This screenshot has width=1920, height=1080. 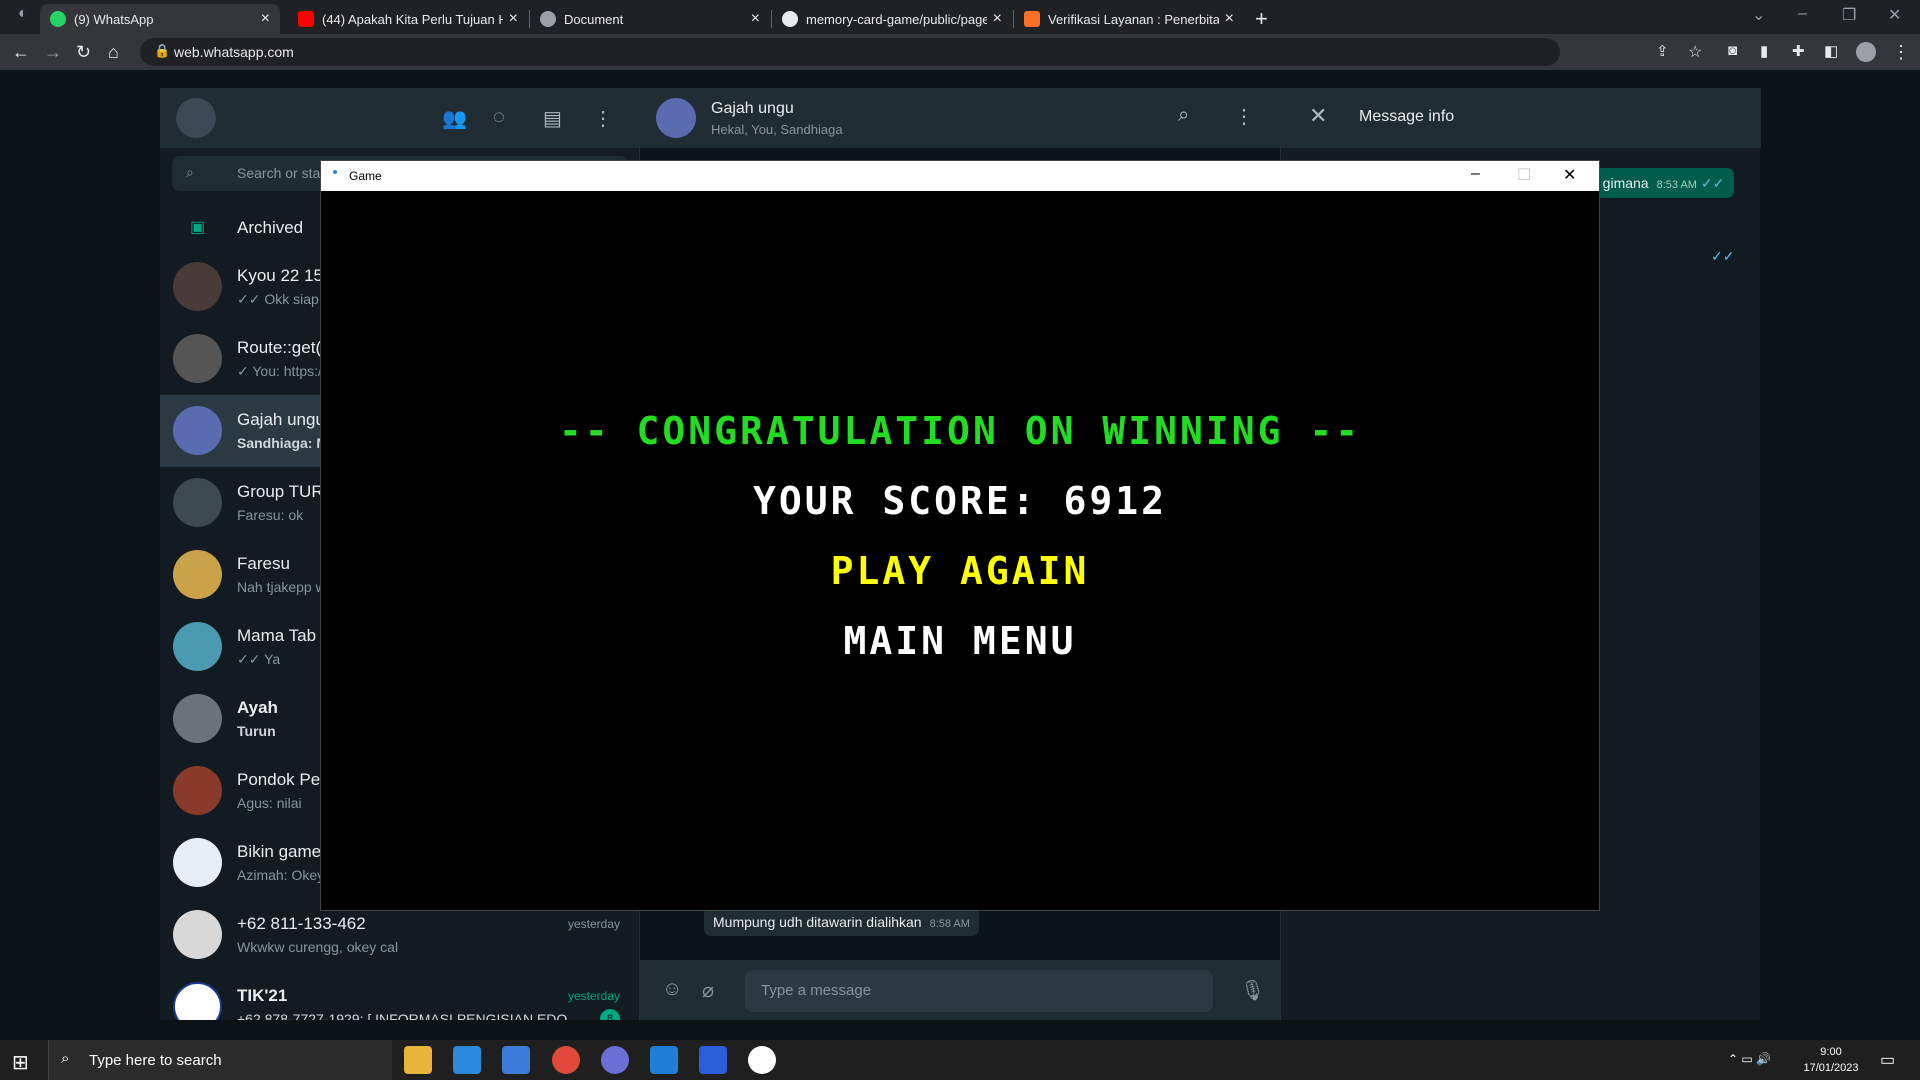 What do you see at coordinates (196, 118) in the screenshot?
I see `my-avatar` at bounding box center [196, 118].